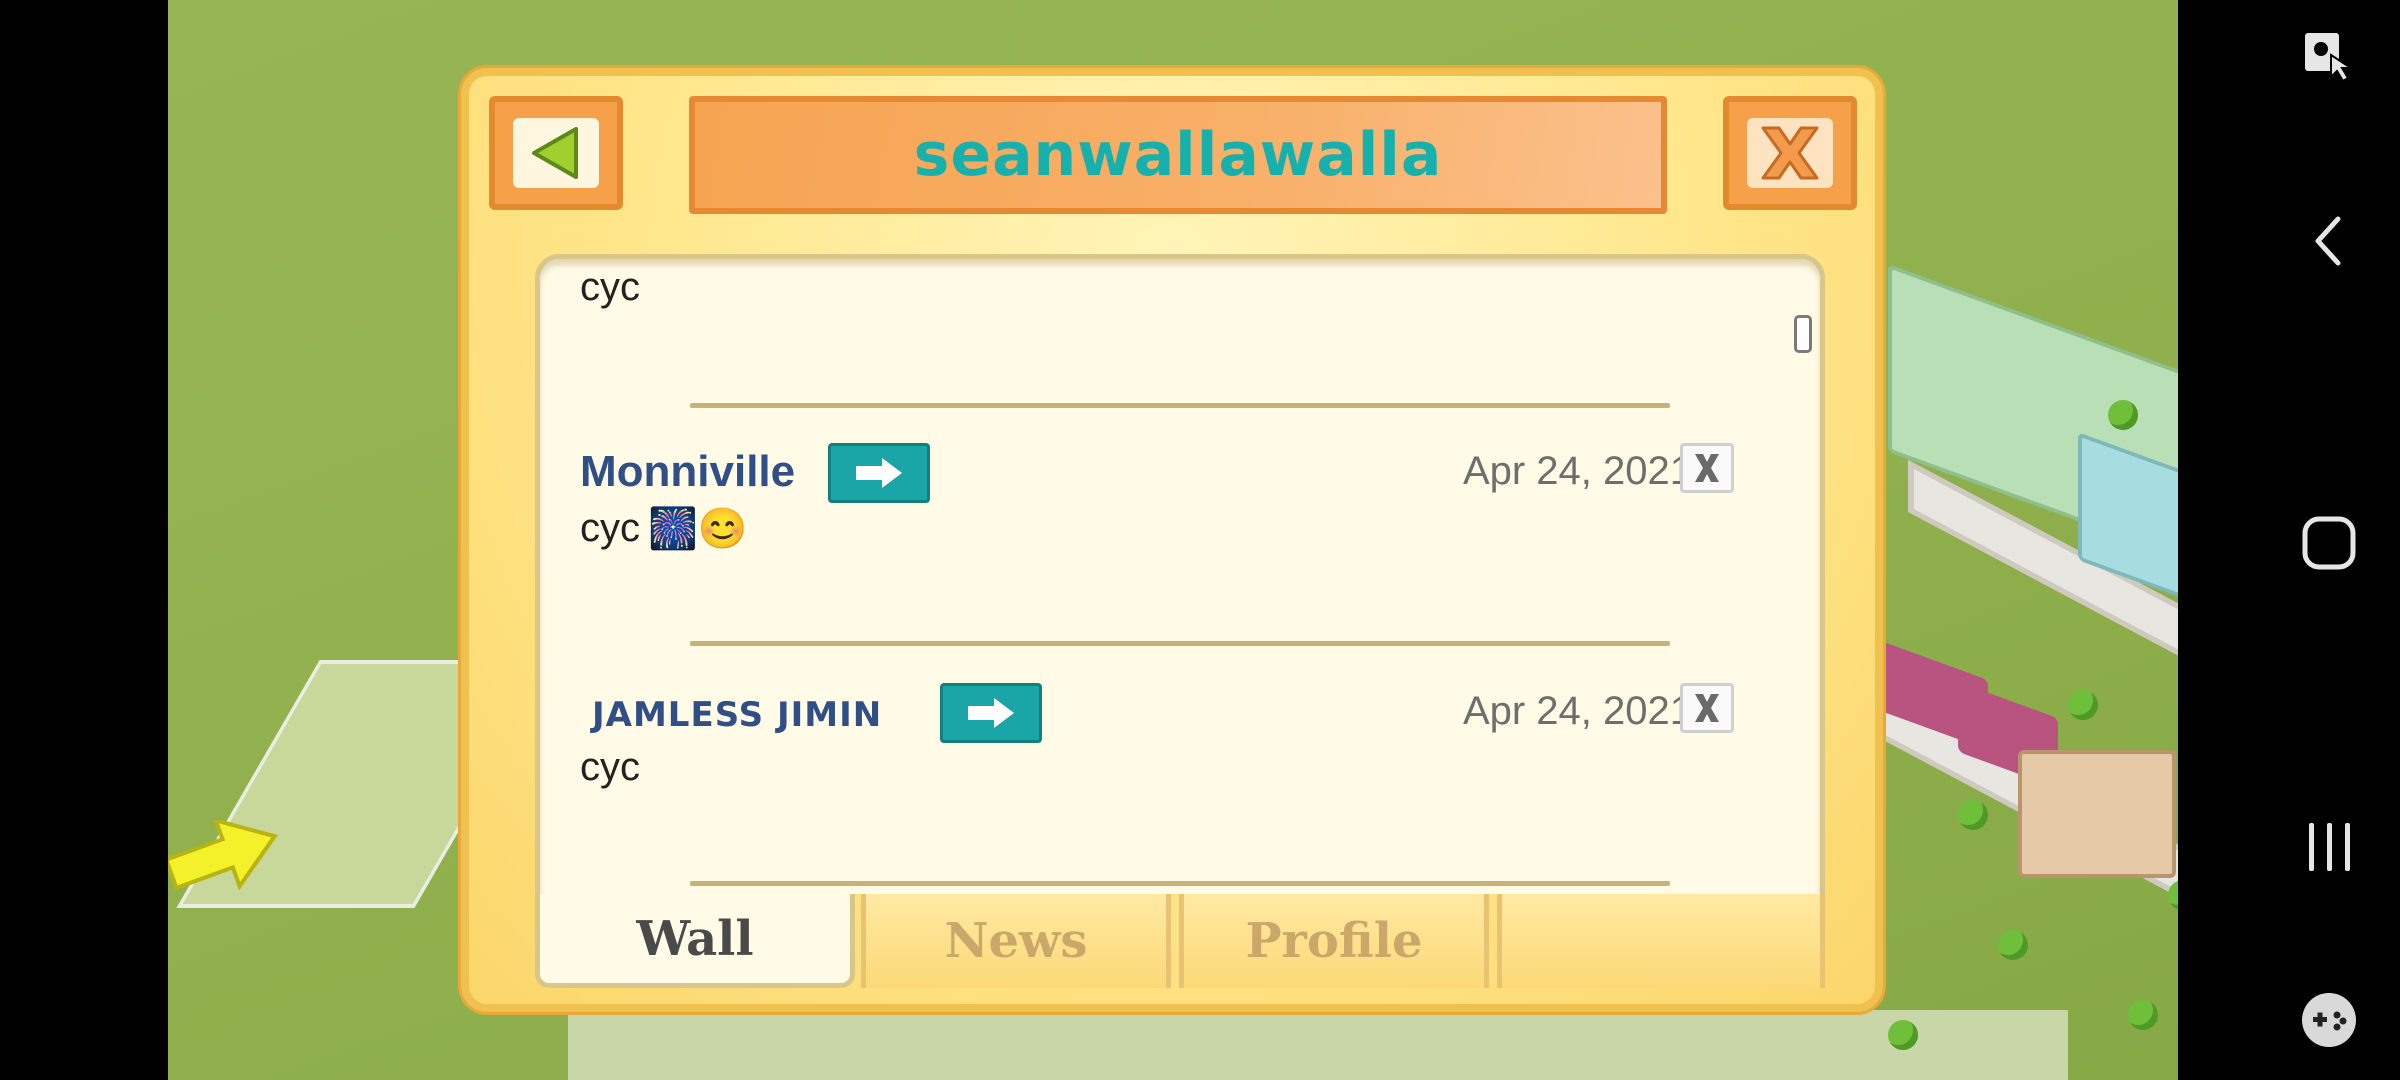 This screenshot has width=2400, height=1080. I want to click on player-name-title: seanwallawalla, so click(1178, 155).